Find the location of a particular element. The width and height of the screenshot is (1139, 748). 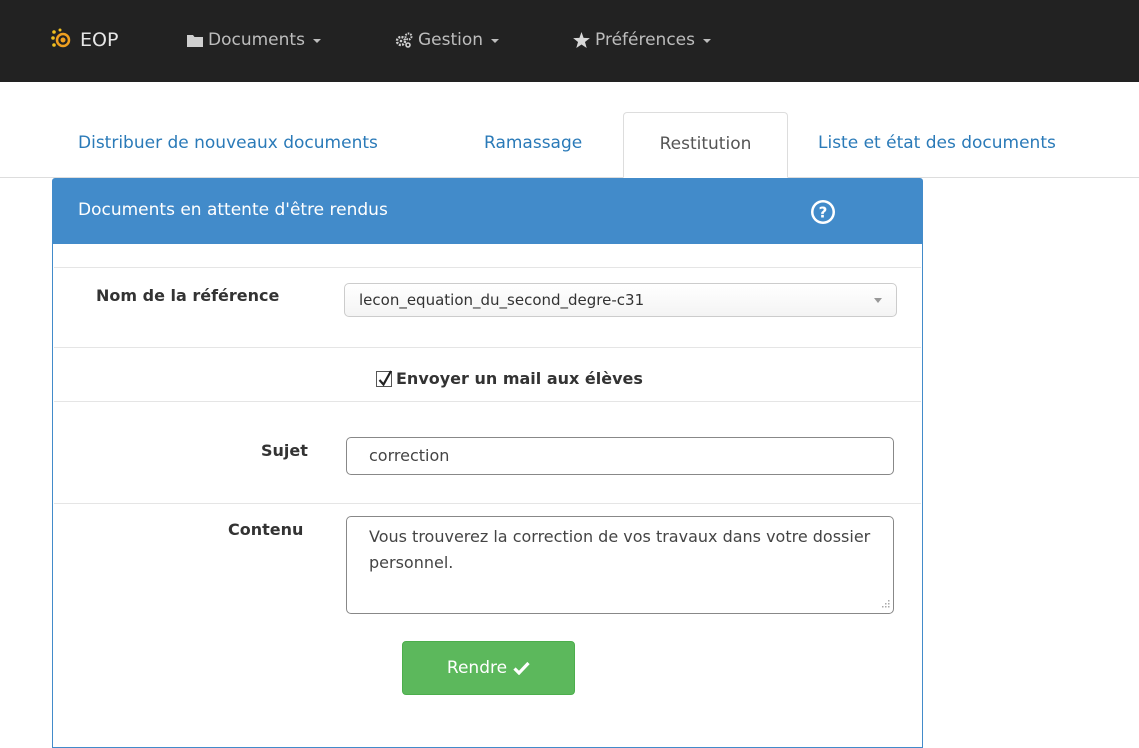

submit-rendre-label: Rendre is located at coordinates (477, 668).